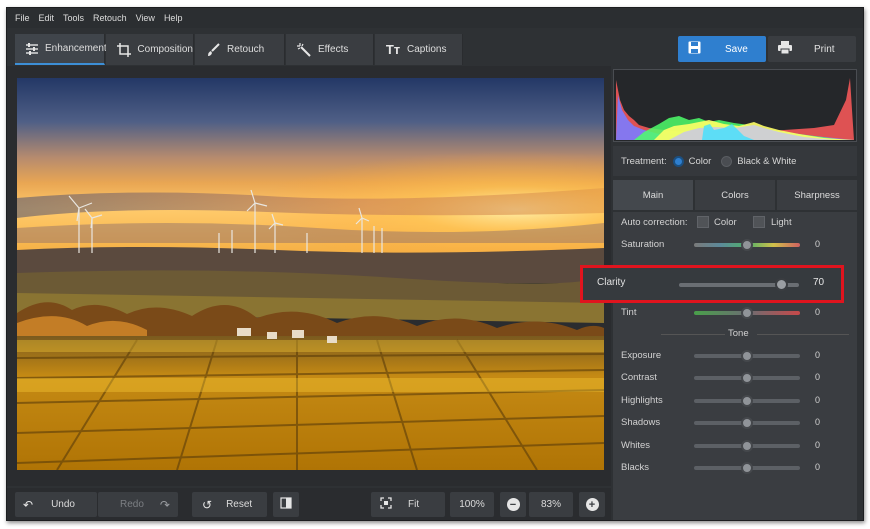 This screenshot has height=529, width=870. Describe the element at coordinates (703, 222) in the screenshot. I see `auto-color-checkbox` at that location.